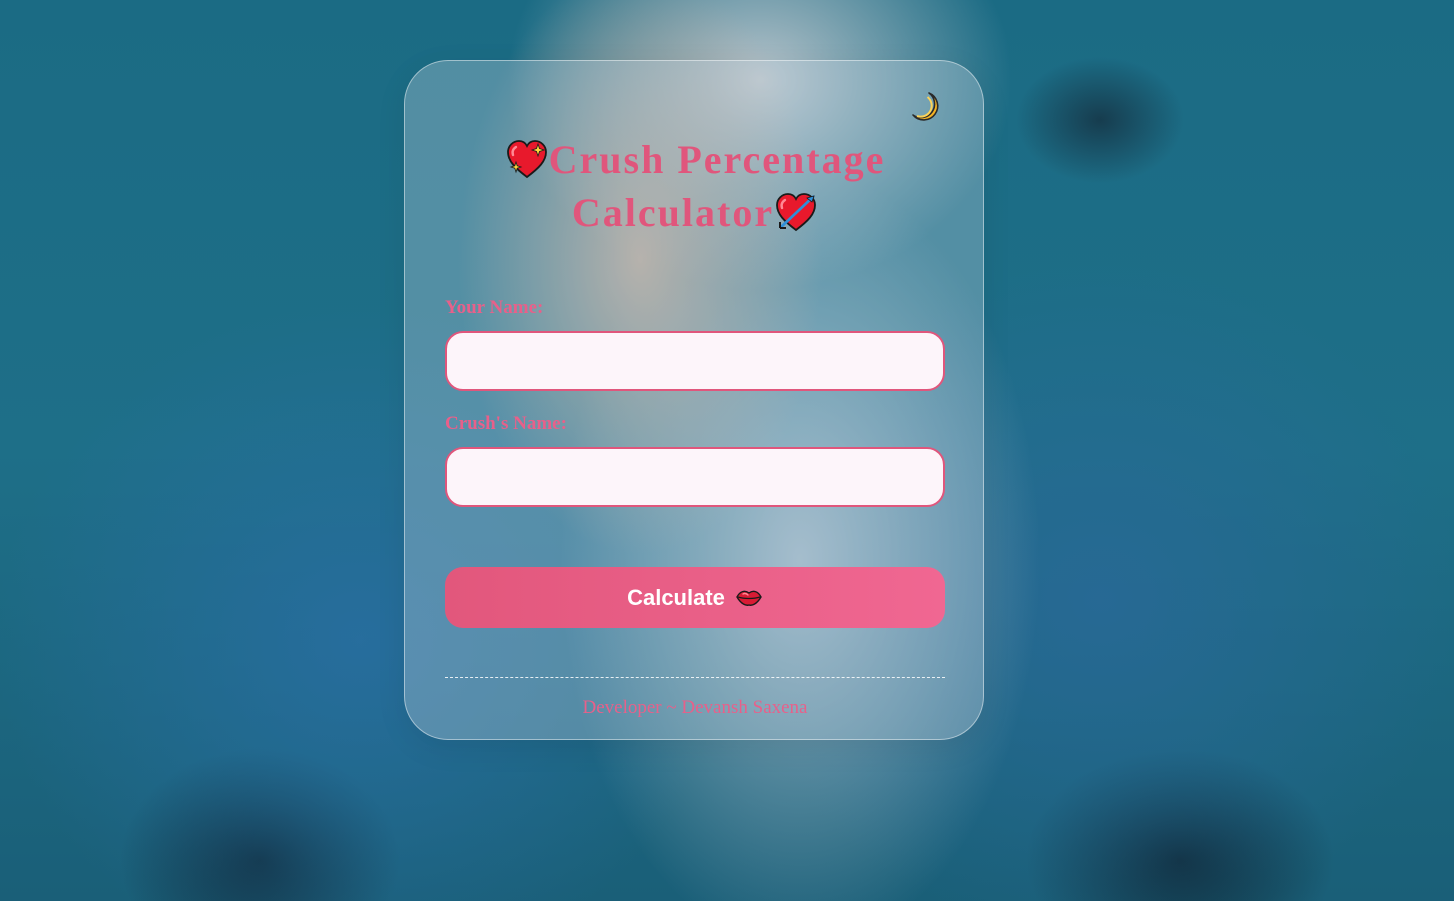 This screenshot has width=1454, height=901. I want to click on developer-credit: Developer ~ Devansh Saxena, so click(695, 707).